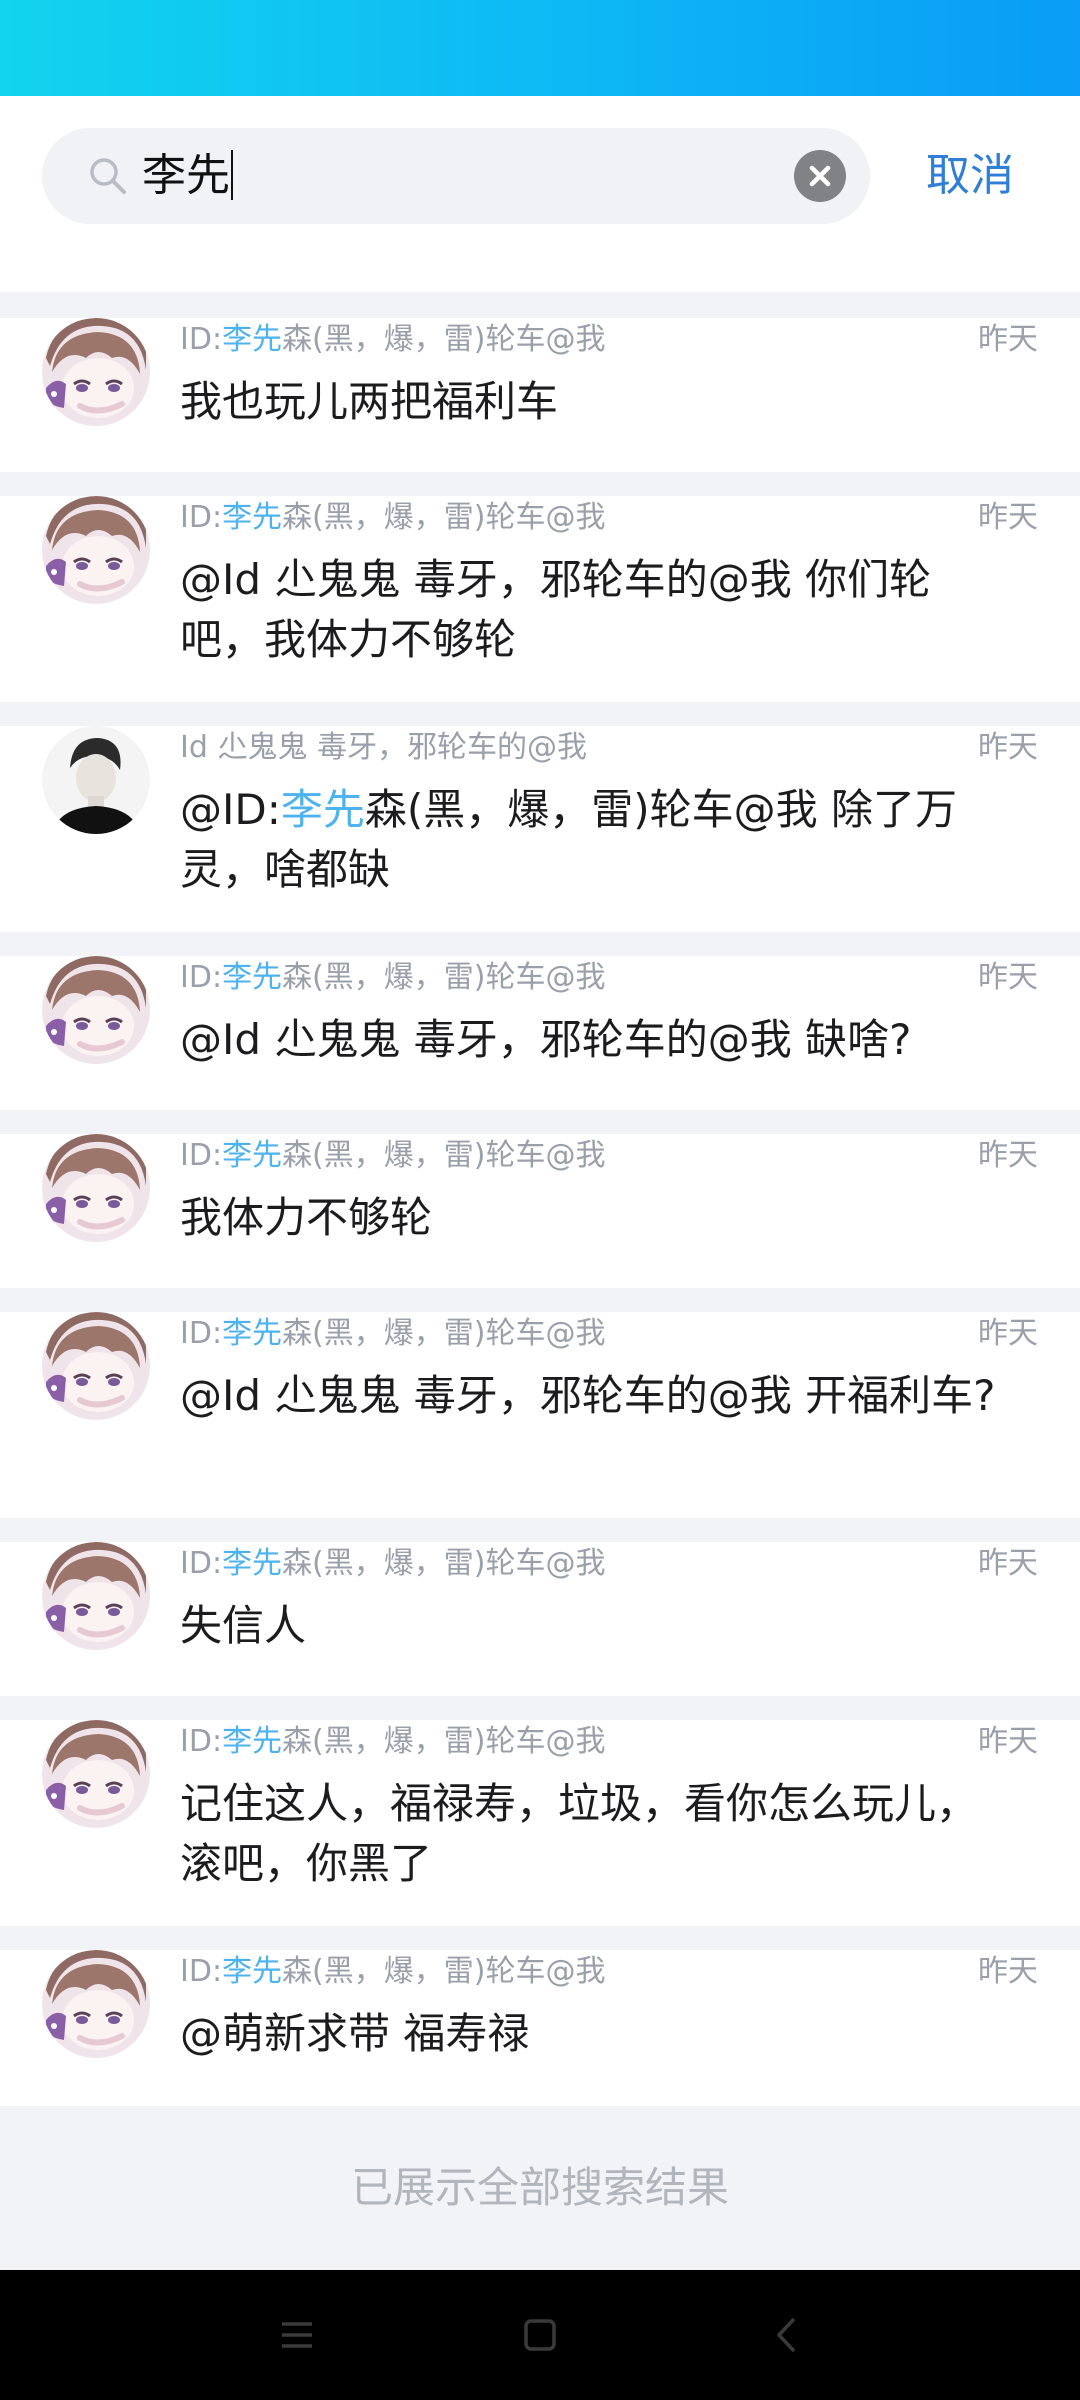 This screenshot has height=2400, width=1080. What do you see at coordinates (230, 809) in the screenshot?
I see `message-prefix: @ID:` at bounding box center [230, 809].